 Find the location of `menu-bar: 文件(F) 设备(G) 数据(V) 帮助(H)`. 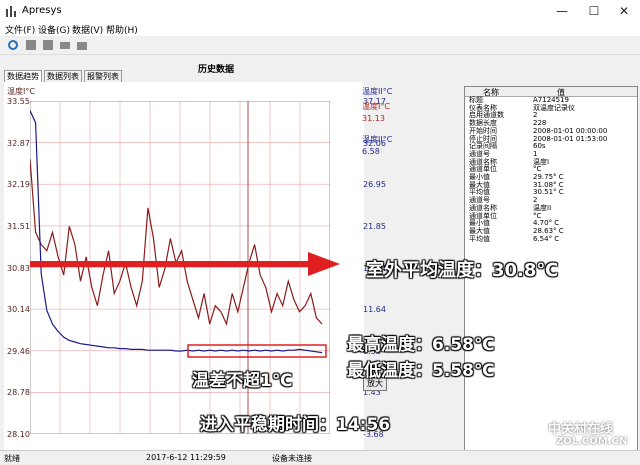

menu-bar: 文件(F) 设备(G) 数据(V) 帮助(H) is located at coordinates (320, 29).